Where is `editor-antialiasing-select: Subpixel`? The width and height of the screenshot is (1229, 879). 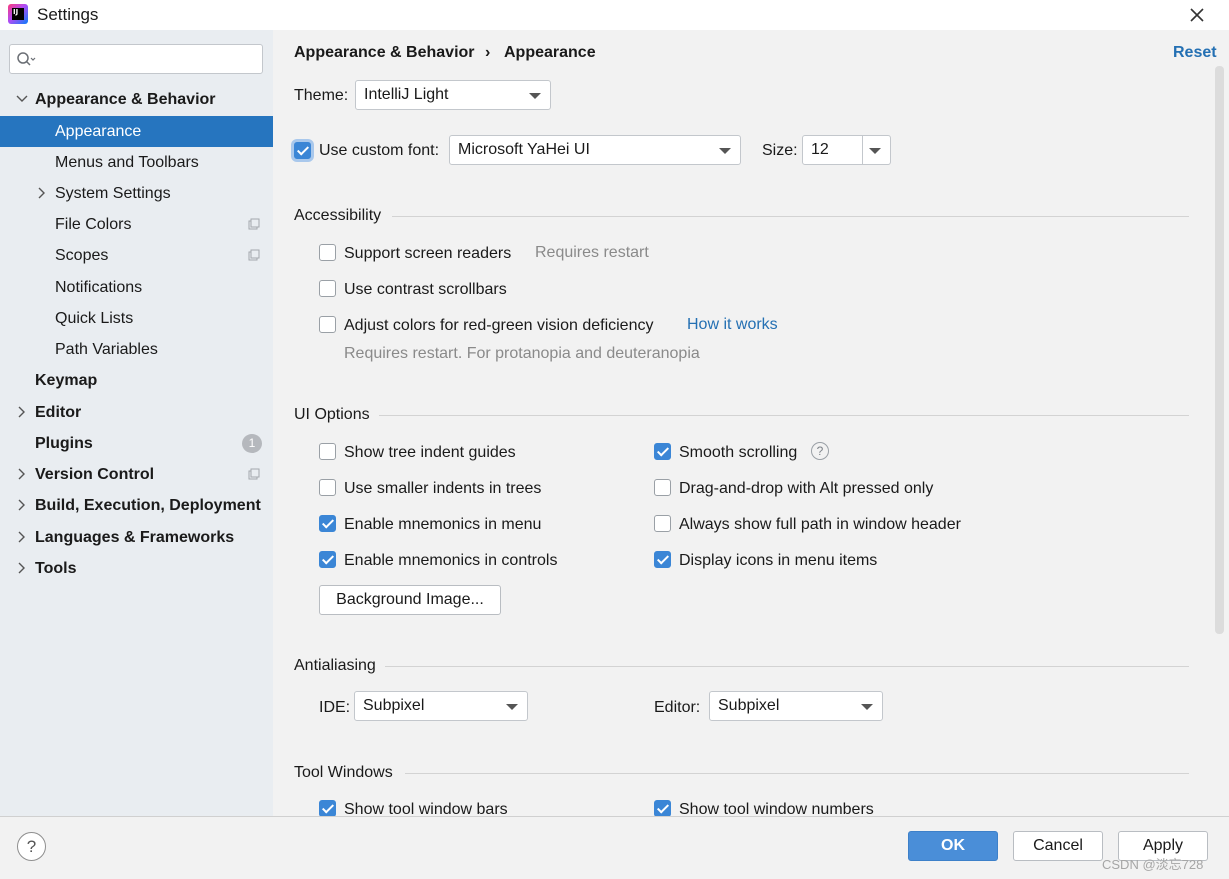 editor-antialiasing-select: Subpixel is located at coordinates (796, 706).